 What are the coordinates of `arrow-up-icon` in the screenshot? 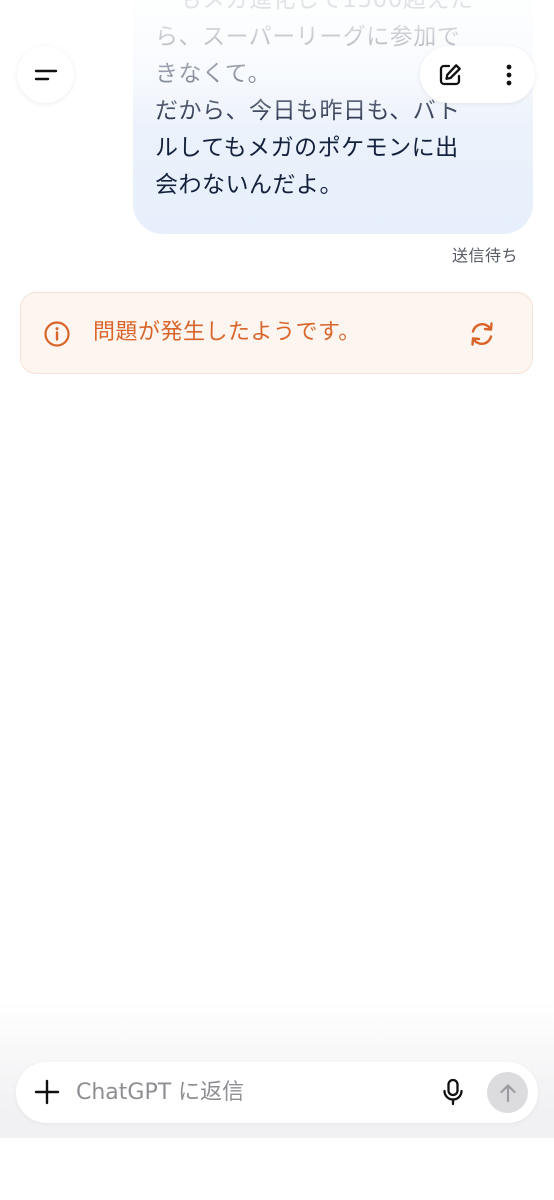 It's located at (507, 1092).